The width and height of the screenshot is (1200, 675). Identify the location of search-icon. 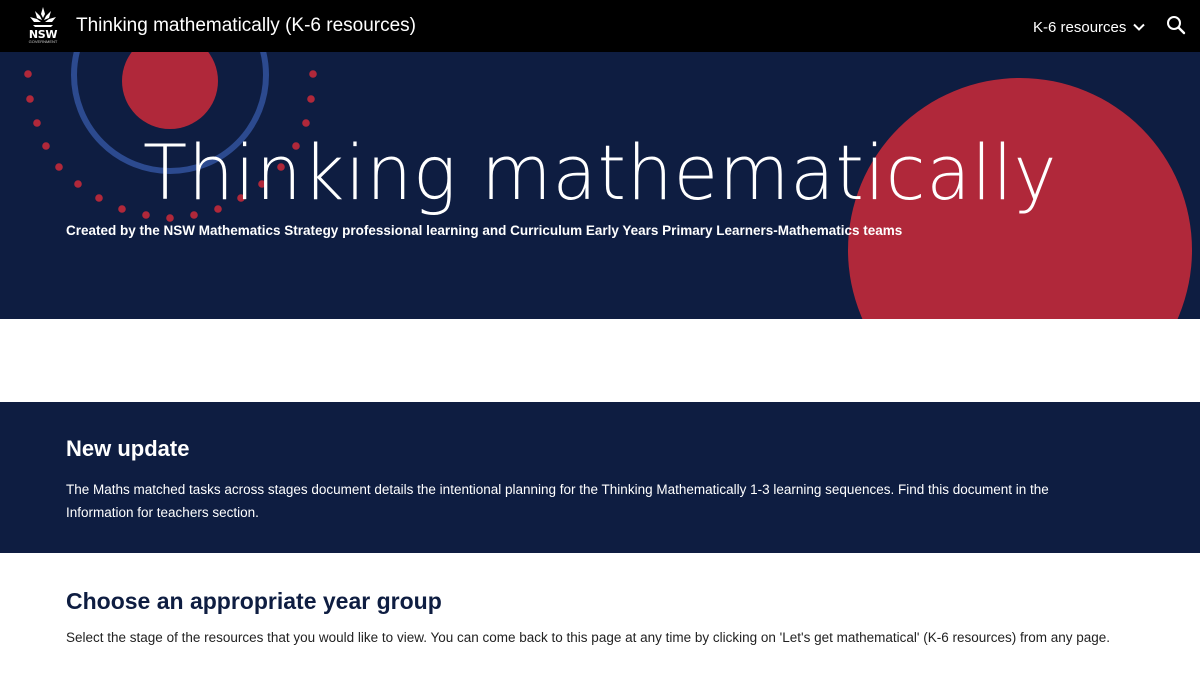
(1176, 25).